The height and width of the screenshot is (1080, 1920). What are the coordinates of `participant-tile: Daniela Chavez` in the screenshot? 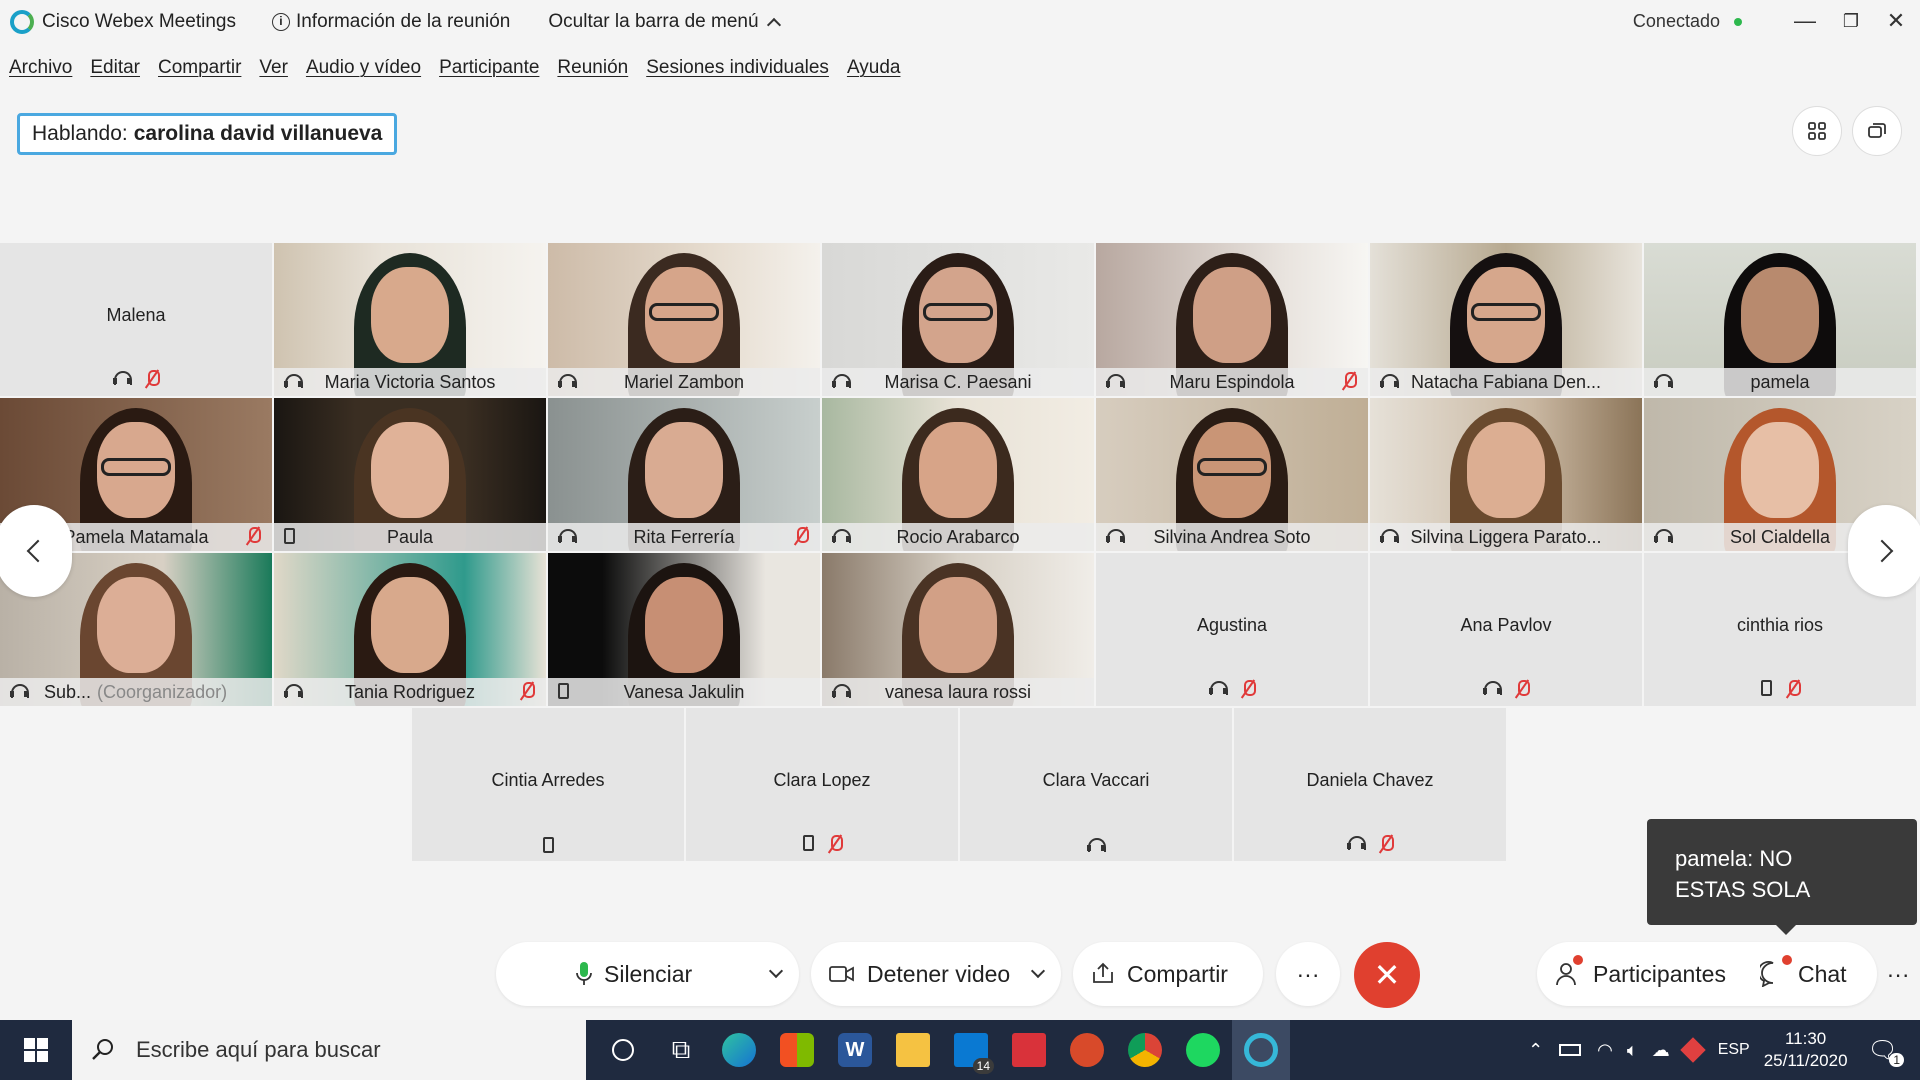 It's located at (1370, 784).